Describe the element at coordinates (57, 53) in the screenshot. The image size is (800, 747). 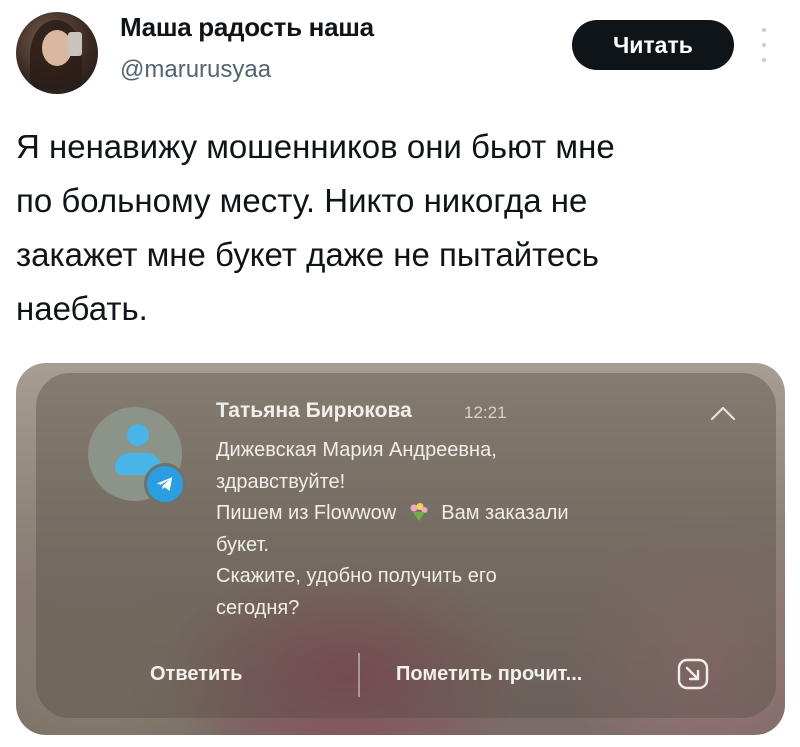
I see `author-avatar` at that location.